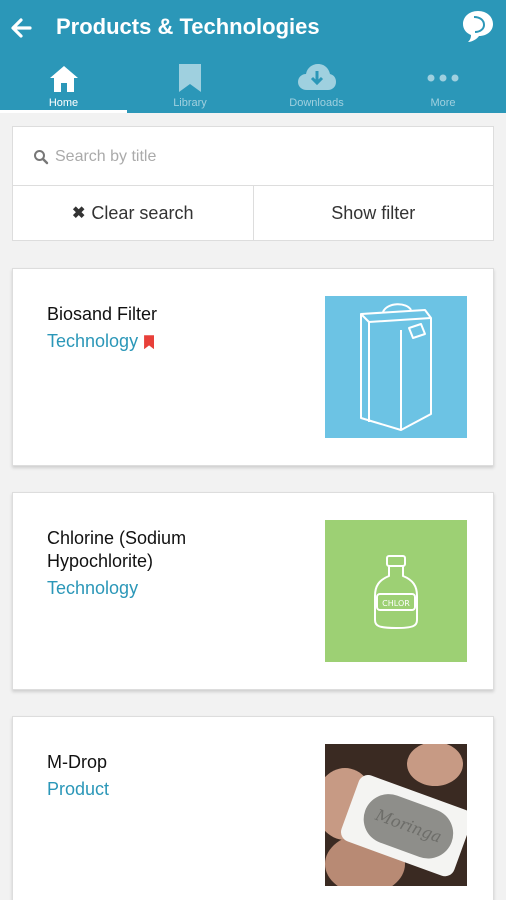 The image size is (506, 900). What do you see at coordinates (394, 818) in the screenshot?
I see `m-drop-photo-thumbnail: Moringa` at bounding box center [394, 818].